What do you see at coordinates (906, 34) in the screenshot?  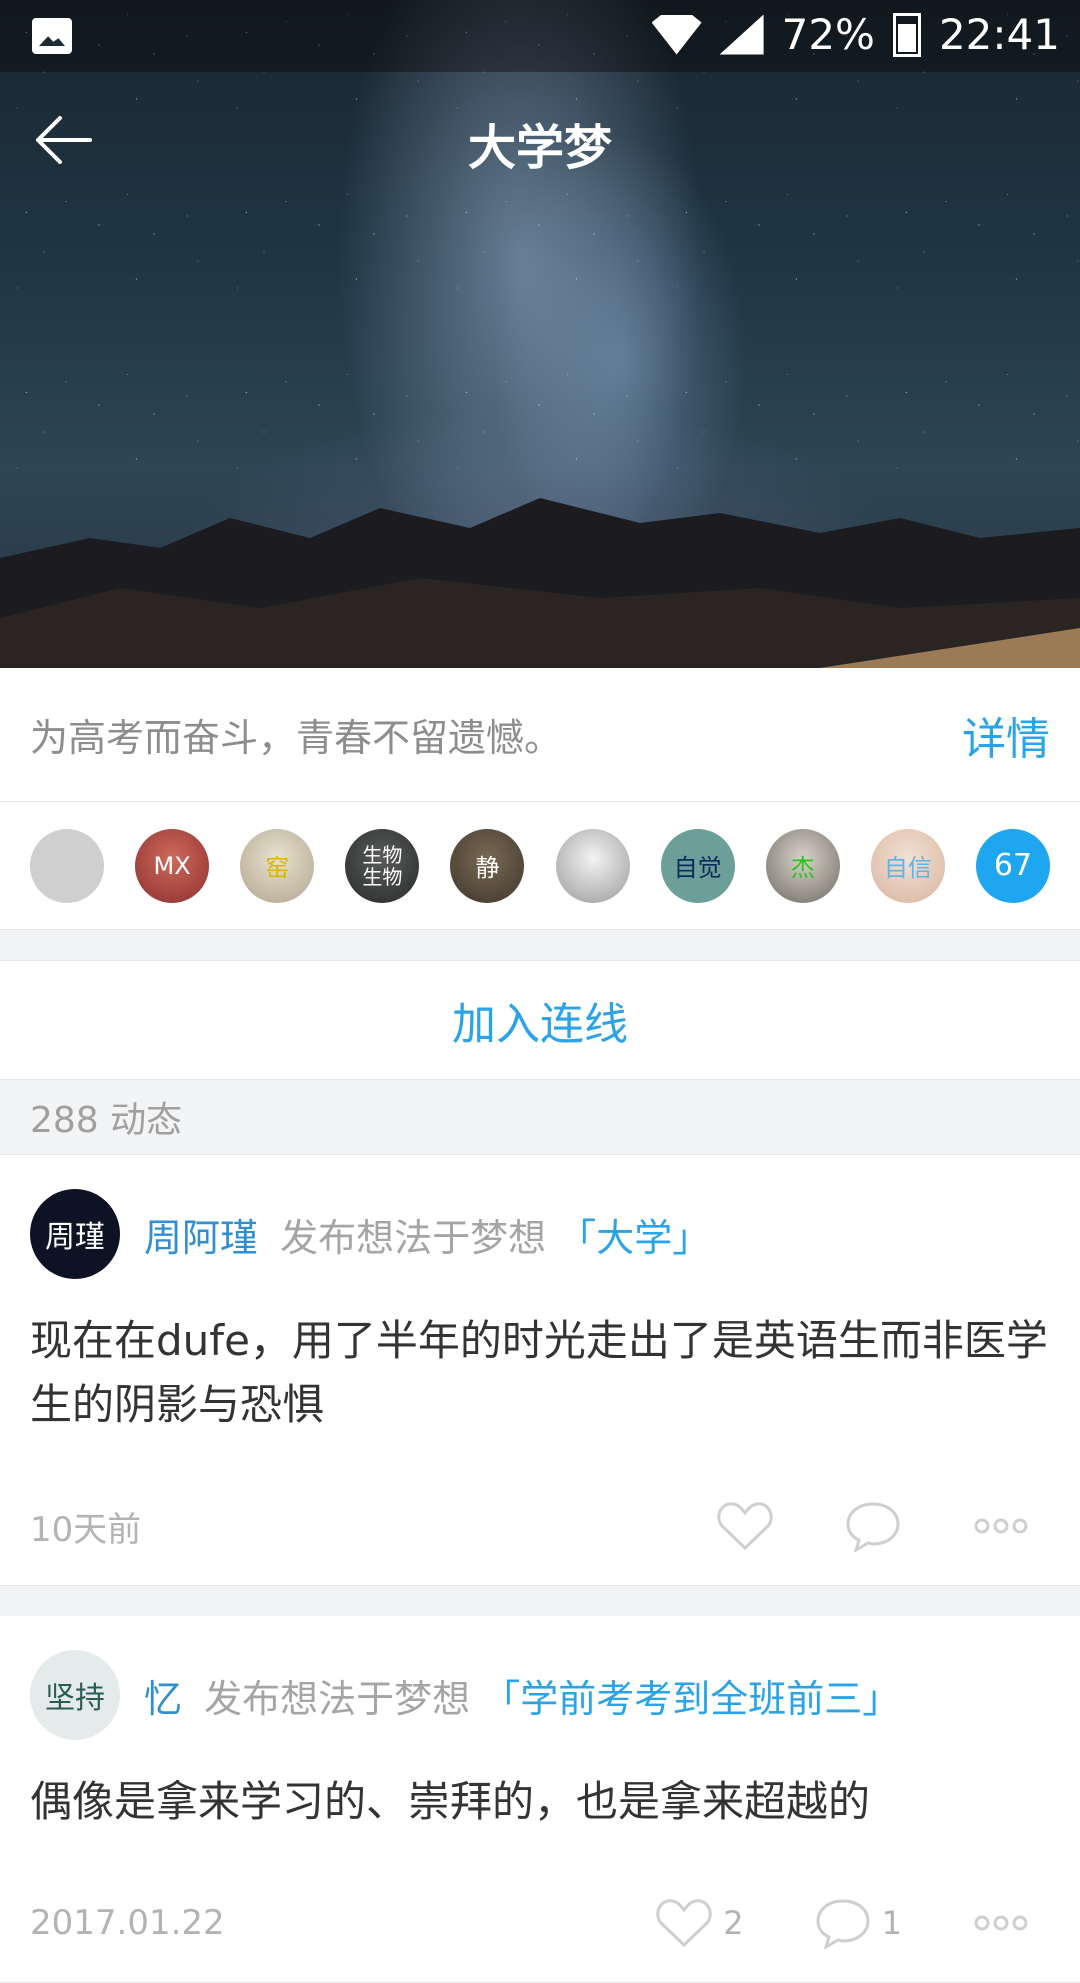 I see `battery-icon` at bounding box center [906, 34].